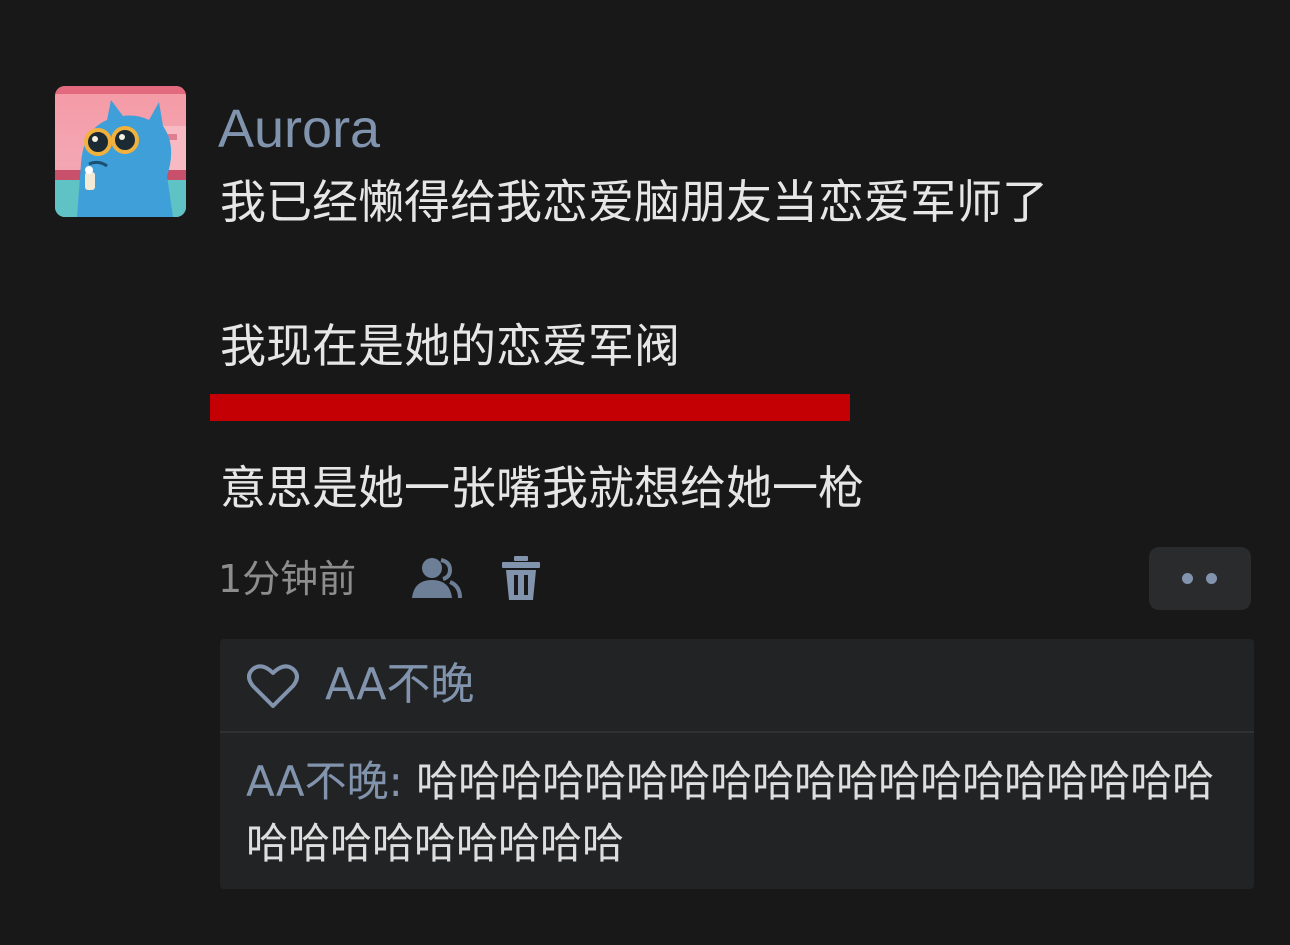  What do you see at coordinates (273, 686) in the screenshot?
I see `heart-icon` at bounding box center [273, 686].